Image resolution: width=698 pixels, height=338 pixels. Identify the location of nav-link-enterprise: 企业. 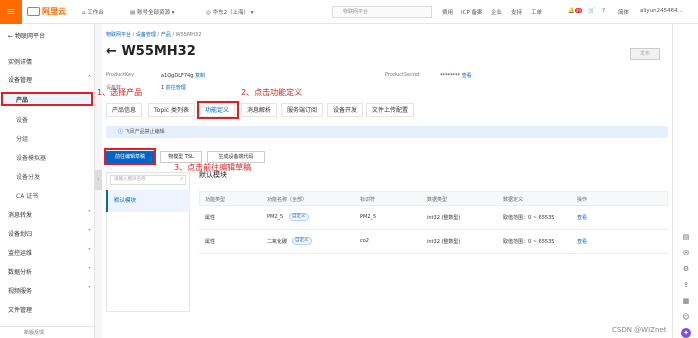
(496, 12).